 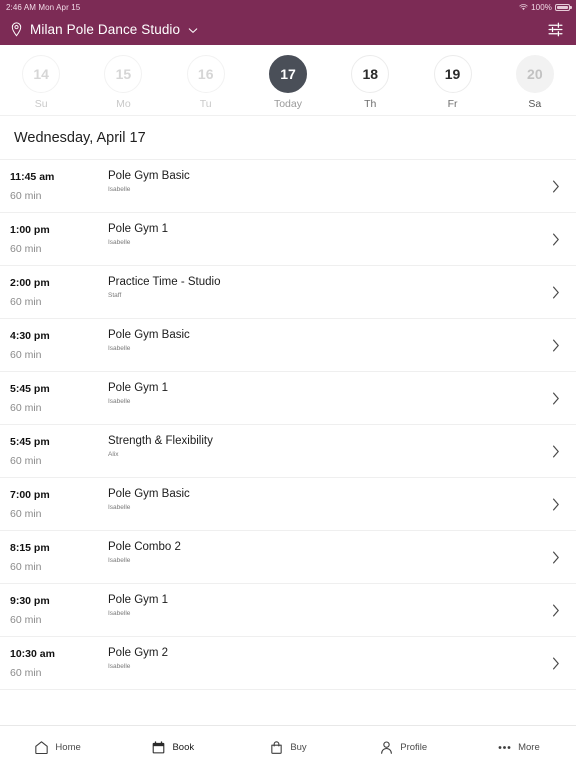 I want to click on page-title: Wednesday, April 17, so click(x=80, y=138).